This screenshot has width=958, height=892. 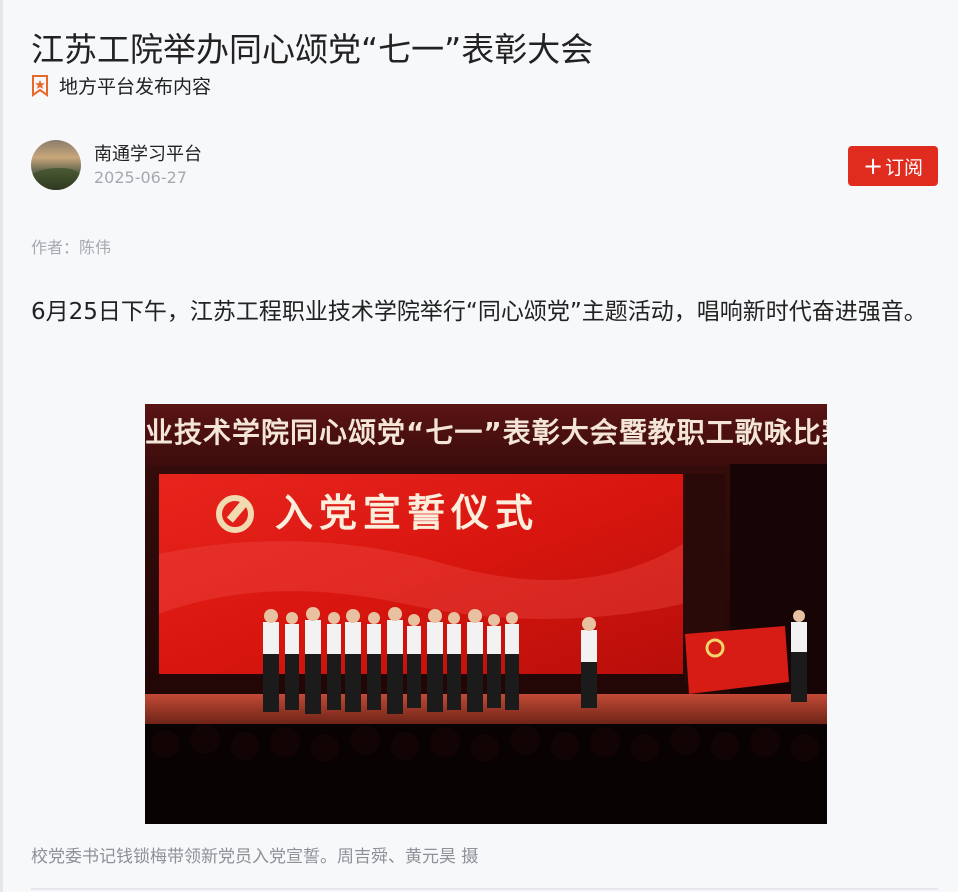 What do you see at coordinates (56, 165) in the screenshot?
I see `avatar` at bounding box center [56, 165].